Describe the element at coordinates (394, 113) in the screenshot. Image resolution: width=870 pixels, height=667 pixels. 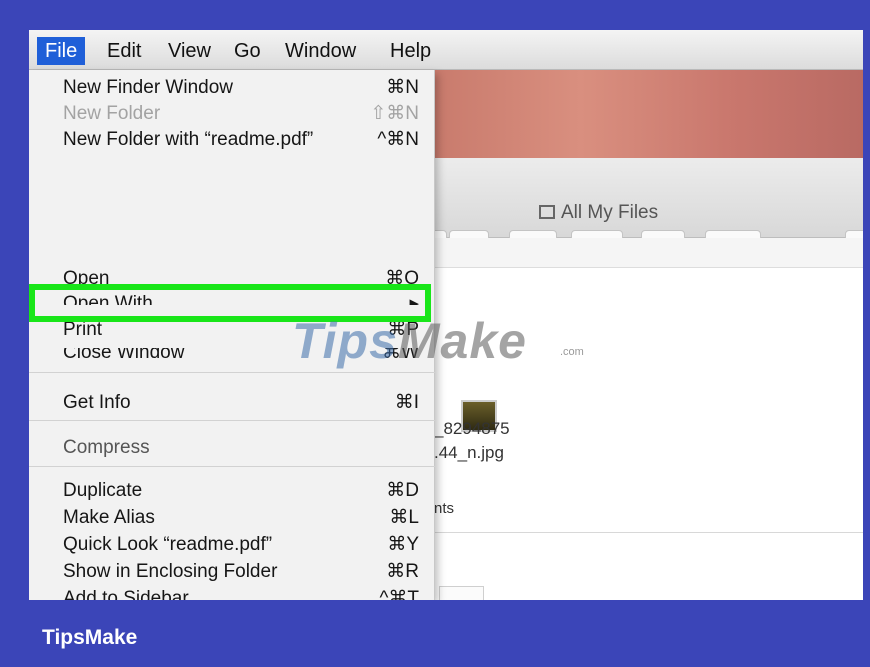
I see `menu-item-shortcut: ⇧⌘N` at that location.